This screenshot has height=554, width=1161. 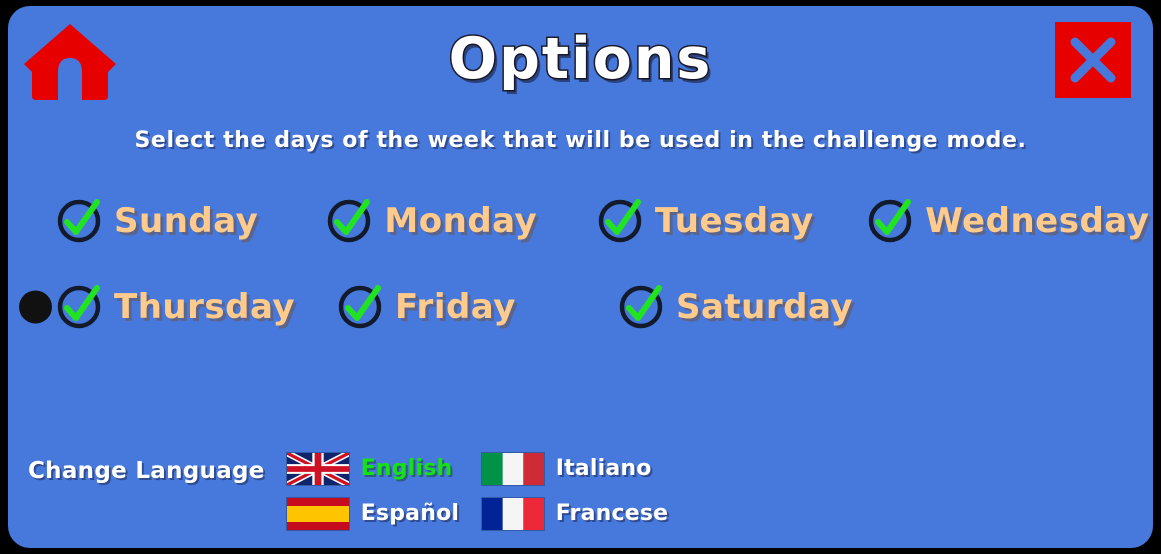 I want to click on language-option-italiano: Italiano, so click(x=578, y=468).